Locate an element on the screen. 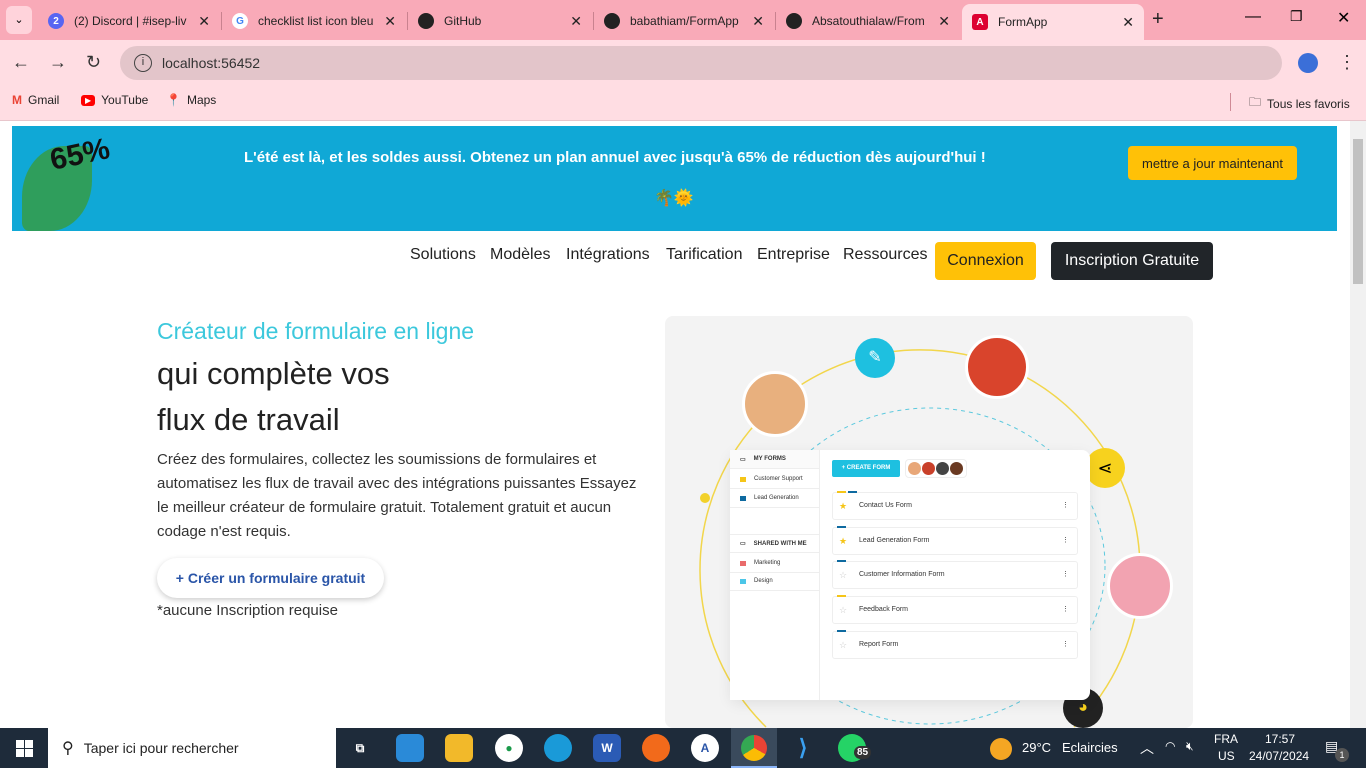  tray-chevron-icon: ︿ is located at coordinates (1147, 748).